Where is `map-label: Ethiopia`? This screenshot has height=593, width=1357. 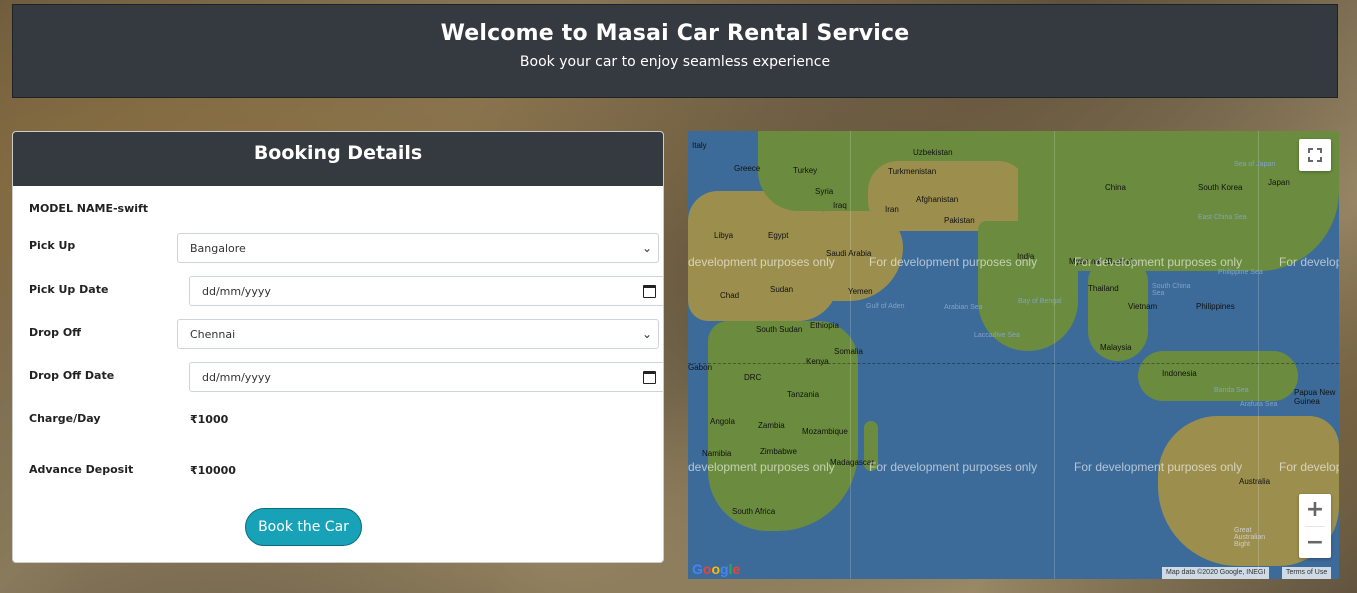 map-label: Ethiopia is located at coordinates (824, 325).